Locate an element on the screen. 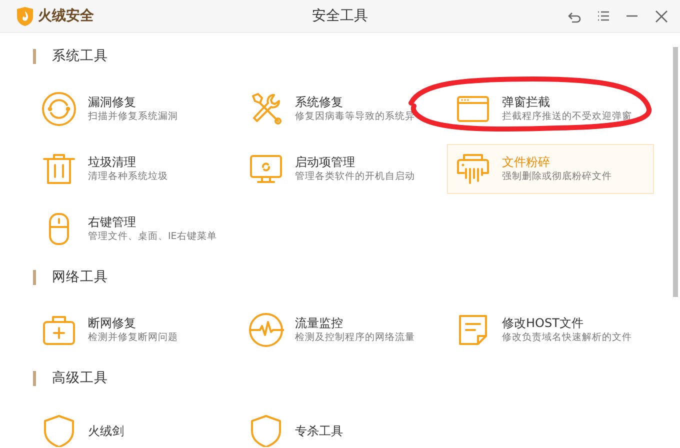 The image size is (680, 448). tool-name: 系统修复 is located at coordinates (319, 102).